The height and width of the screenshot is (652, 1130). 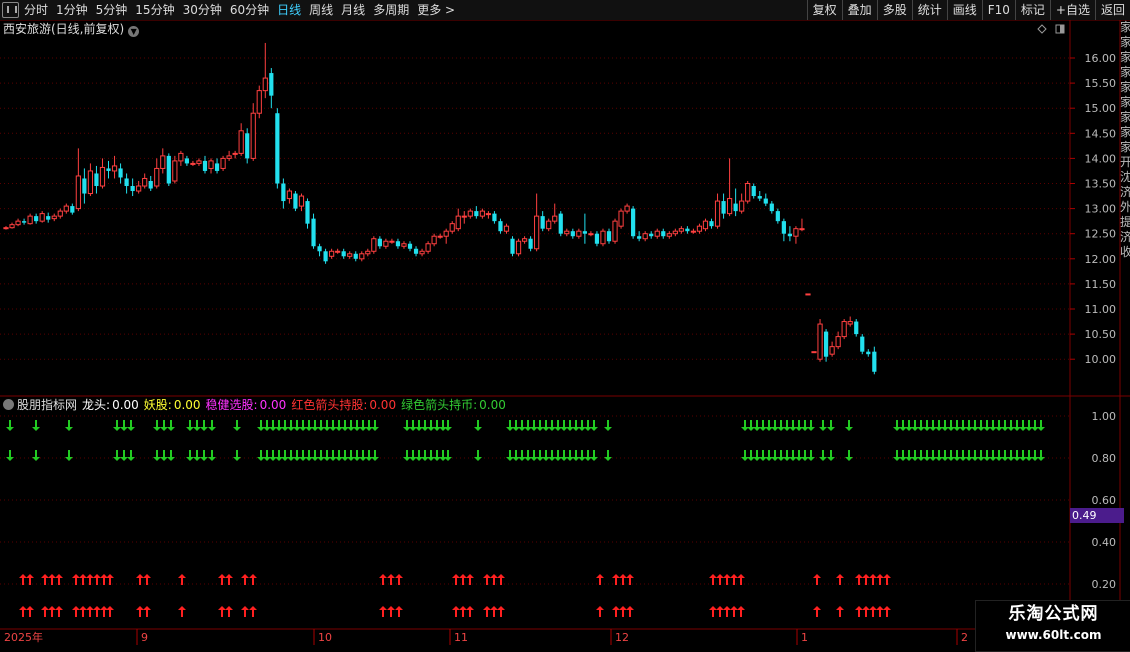 I want to click on indicator-value: 0.00, so click(x=125, y=405).